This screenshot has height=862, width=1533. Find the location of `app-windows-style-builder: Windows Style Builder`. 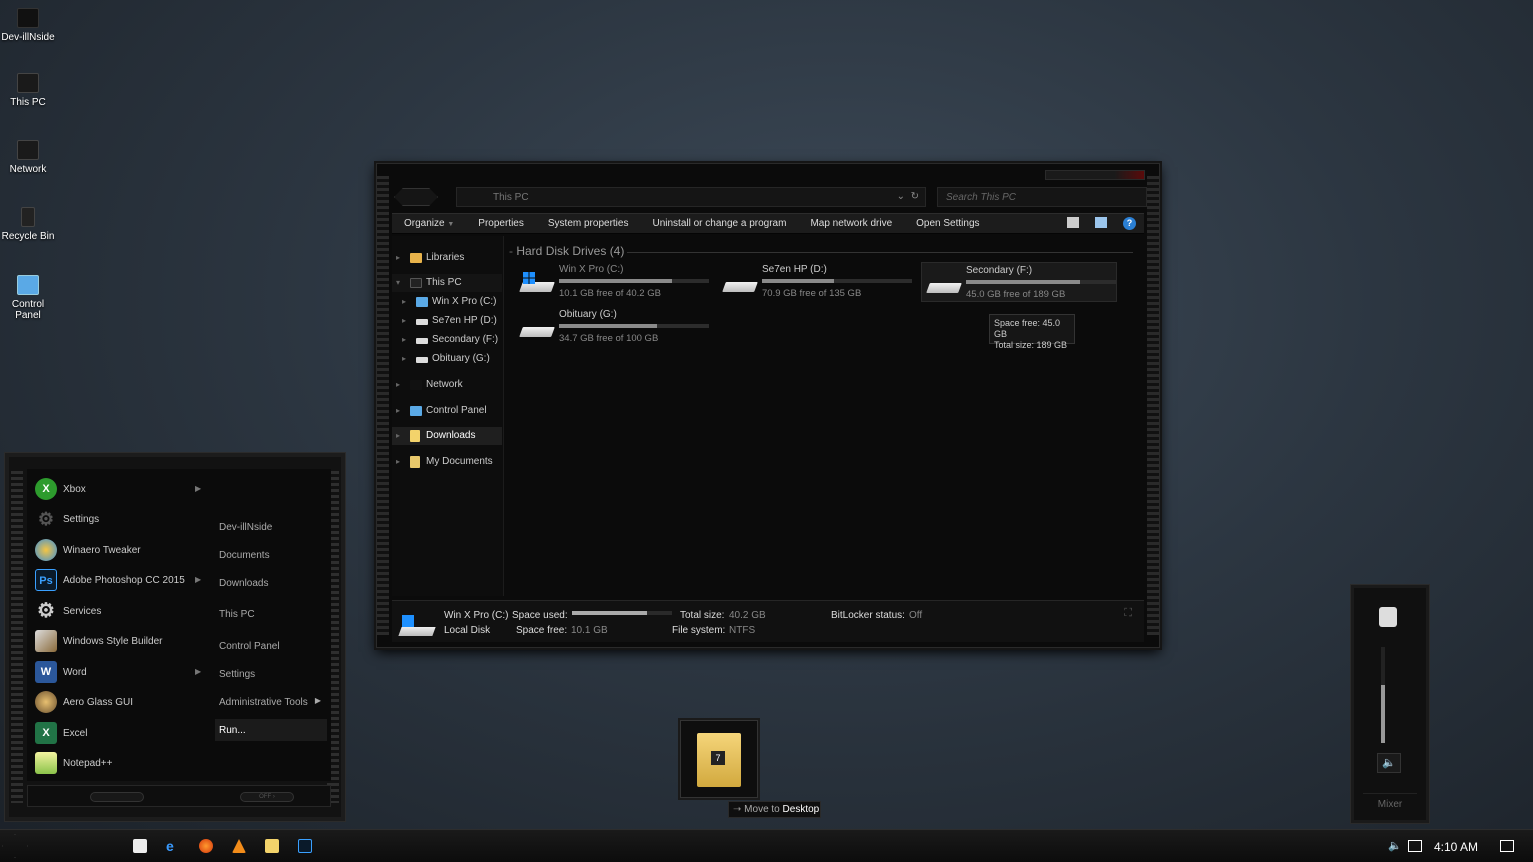

app-windows-style-builder: Windows Style Builder is located at coordinates (116, 641).